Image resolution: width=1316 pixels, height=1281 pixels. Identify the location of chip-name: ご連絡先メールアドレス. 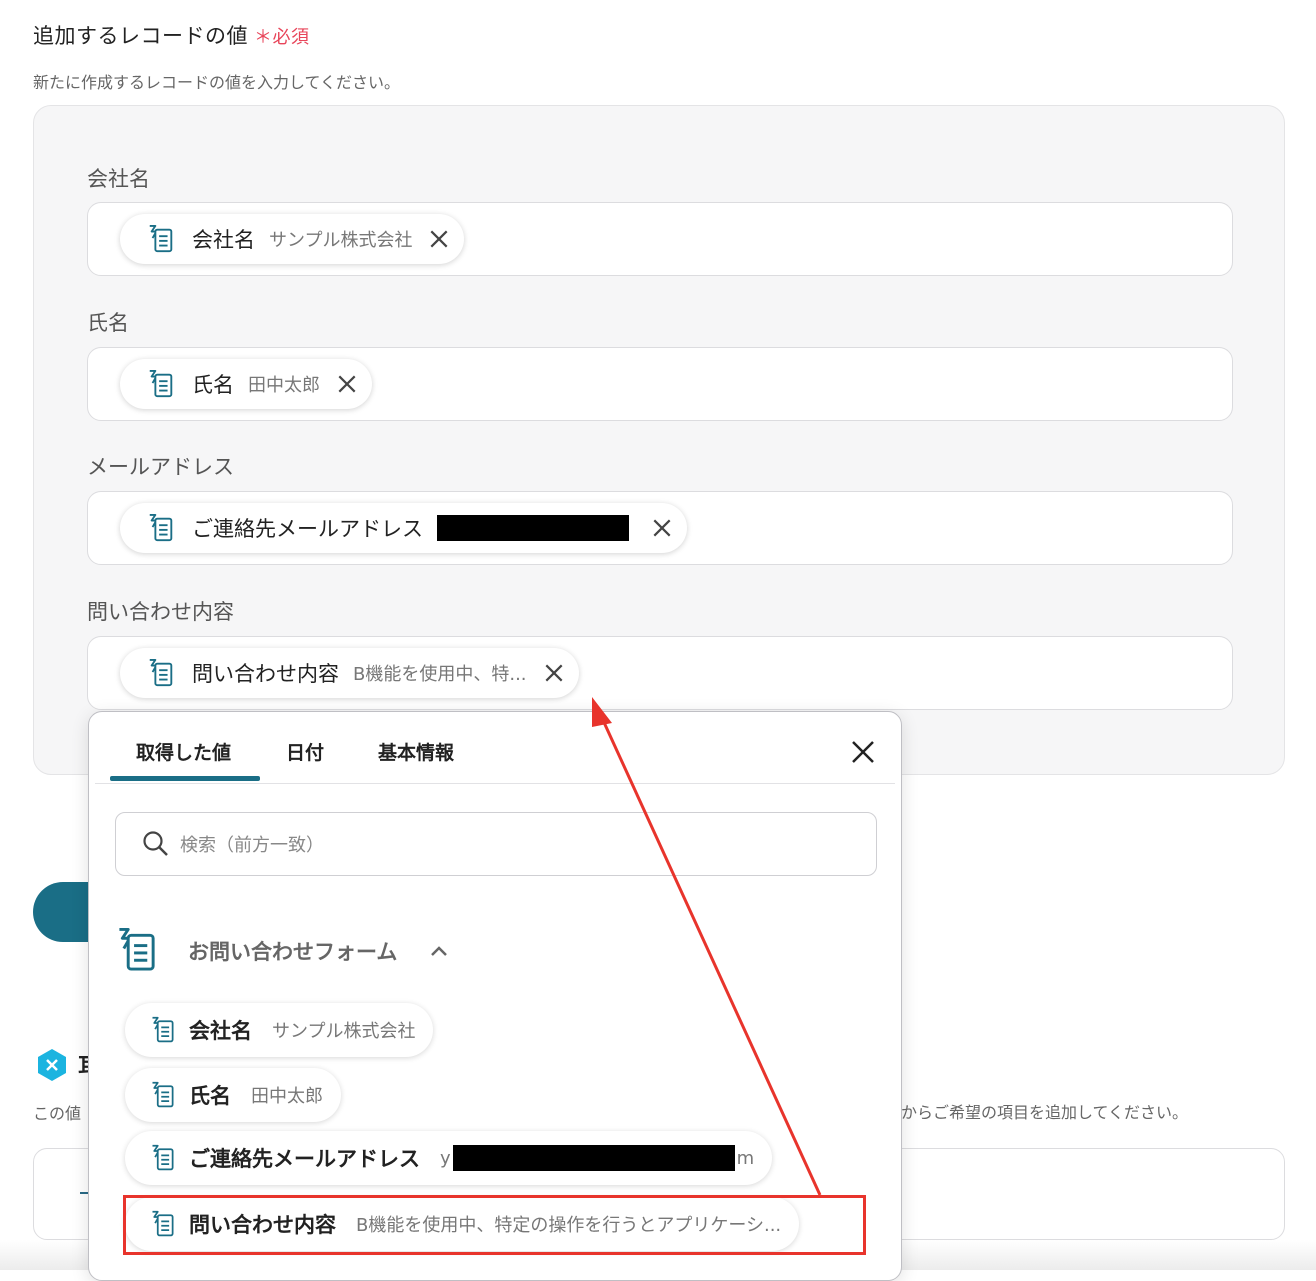
(307, 529).